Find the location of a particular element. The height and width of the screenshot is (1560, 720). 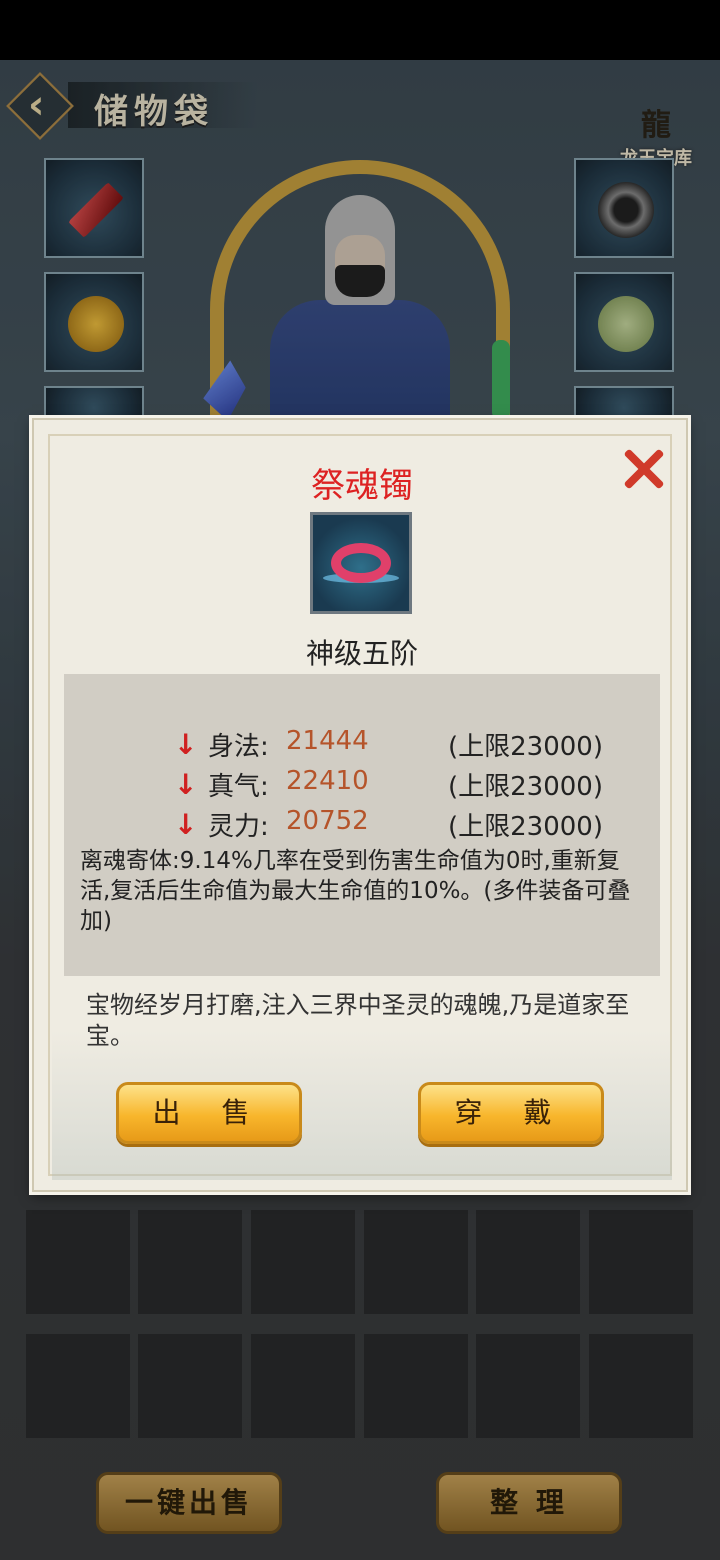

item-name: 祭魂镯 is located at coordinates (362, 486).